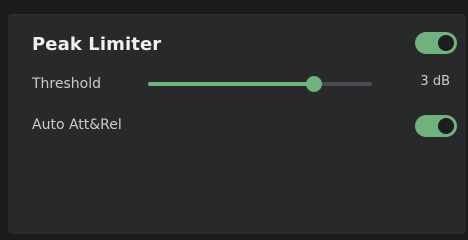  Describe the element at coordinates (436, 43) in the screenshot. I see `peak-limiter-toggle` at that location.